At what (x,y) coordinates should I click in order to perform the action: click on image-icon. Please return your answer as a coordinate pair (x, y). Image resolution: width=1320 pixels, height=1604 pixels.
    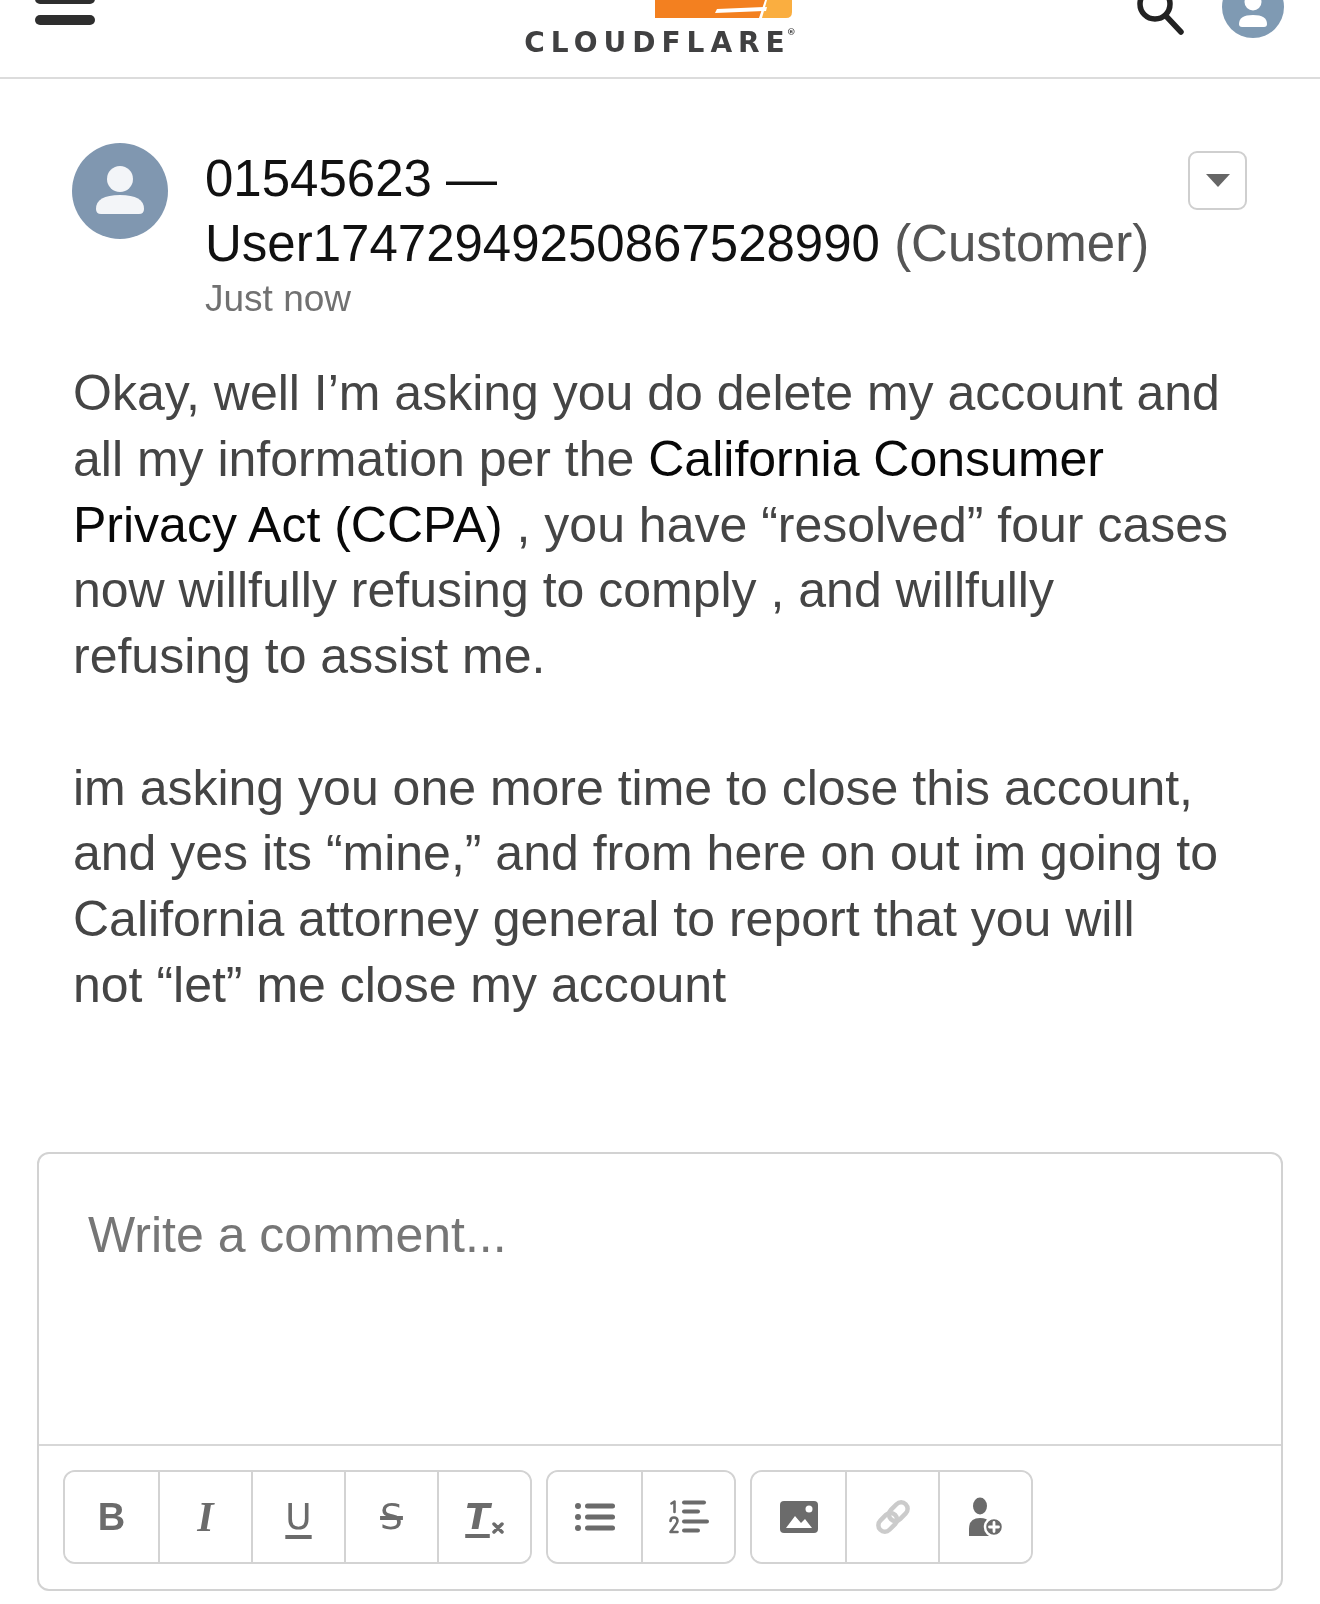
    Looking at the image, I should click on (798, 1516).